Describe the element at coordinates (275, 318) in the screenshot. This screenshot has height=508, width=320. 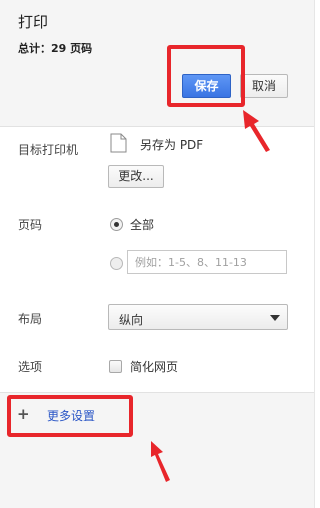
I see `chevron-down-icon` at that location.